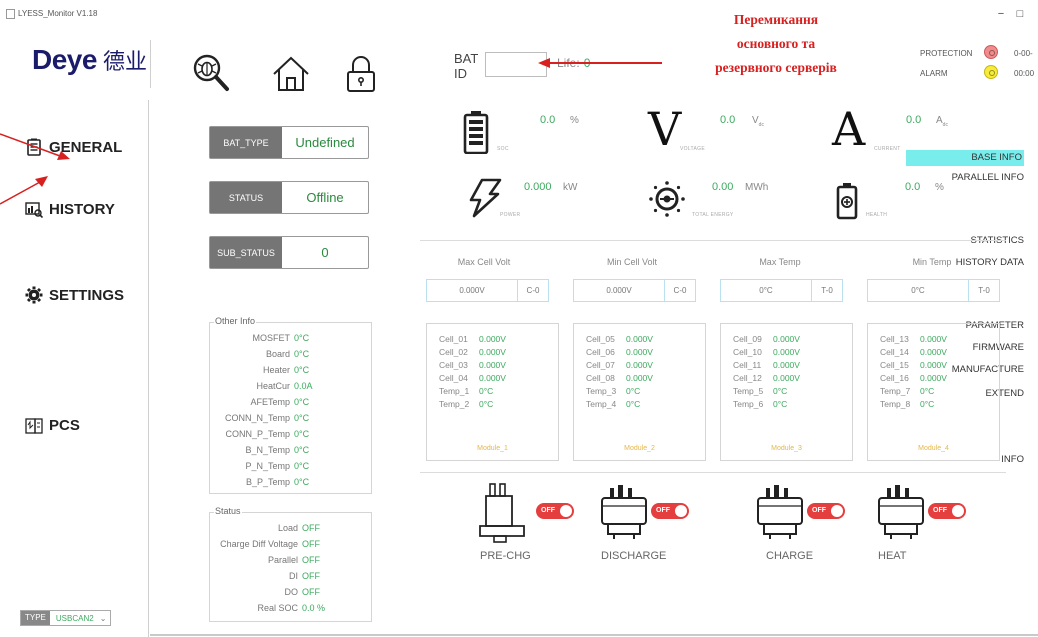 This screenshot has width=1038, height=637. What do you see at coordinates (991, 52) in the screenshot?
I see `protection-indicator` at bounding box center [991, 52].